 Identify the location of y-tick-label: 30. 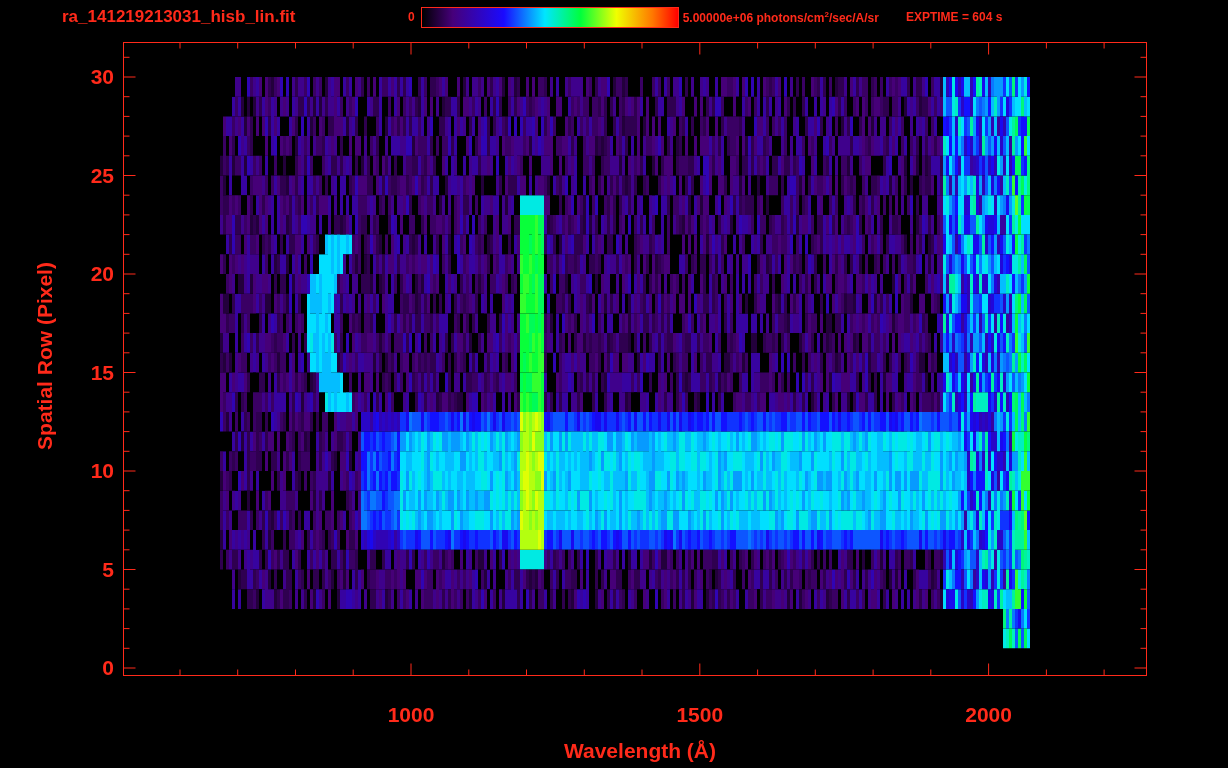
(102, 76).